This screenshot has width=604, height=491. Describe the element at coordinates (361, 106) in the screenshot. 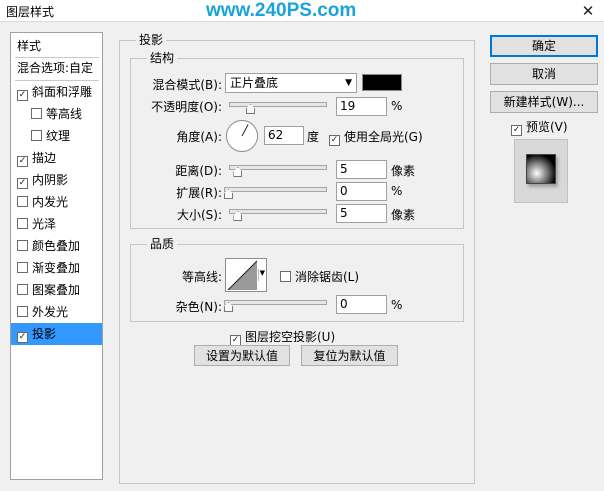

I see `opacity-input: 19` at that location.